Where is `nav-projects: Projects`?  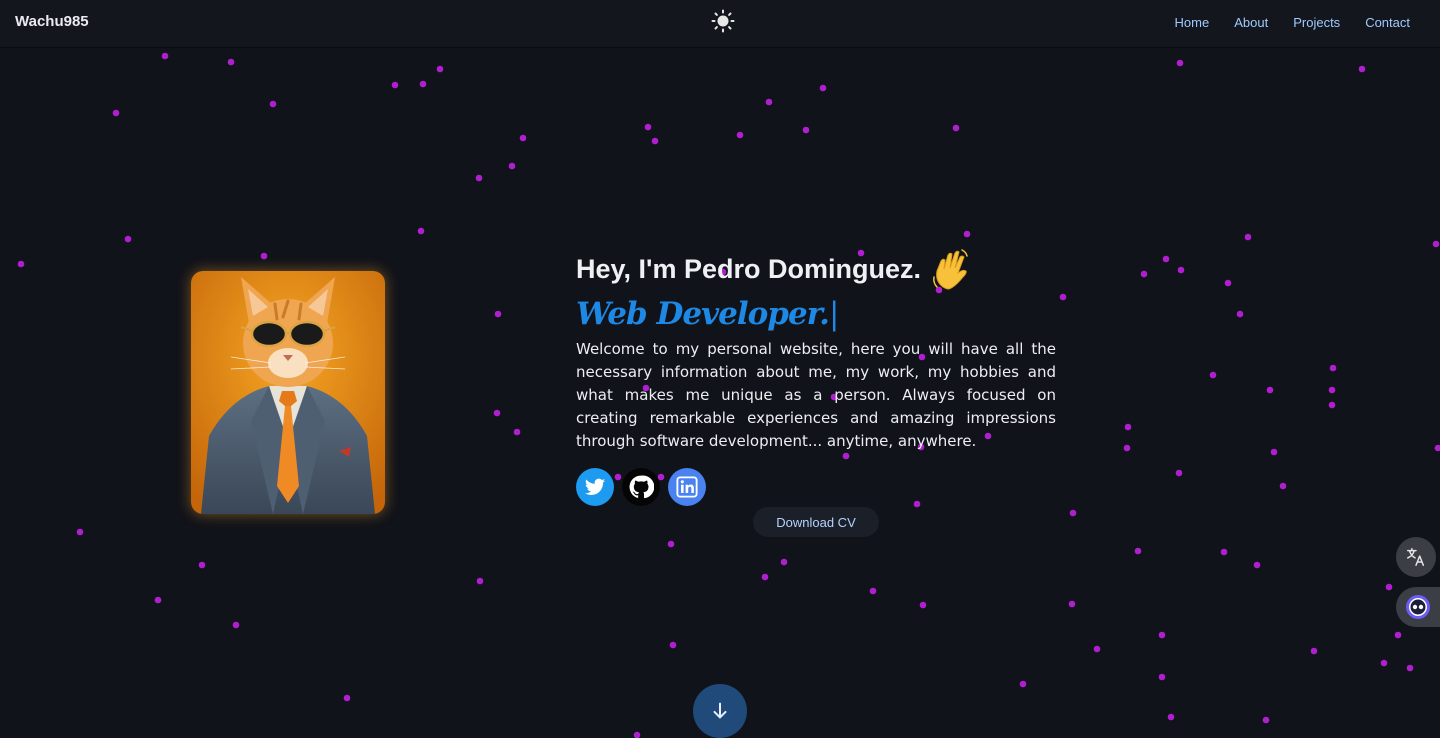
nav-projects: Projects is located at coordinates (1316, 22).